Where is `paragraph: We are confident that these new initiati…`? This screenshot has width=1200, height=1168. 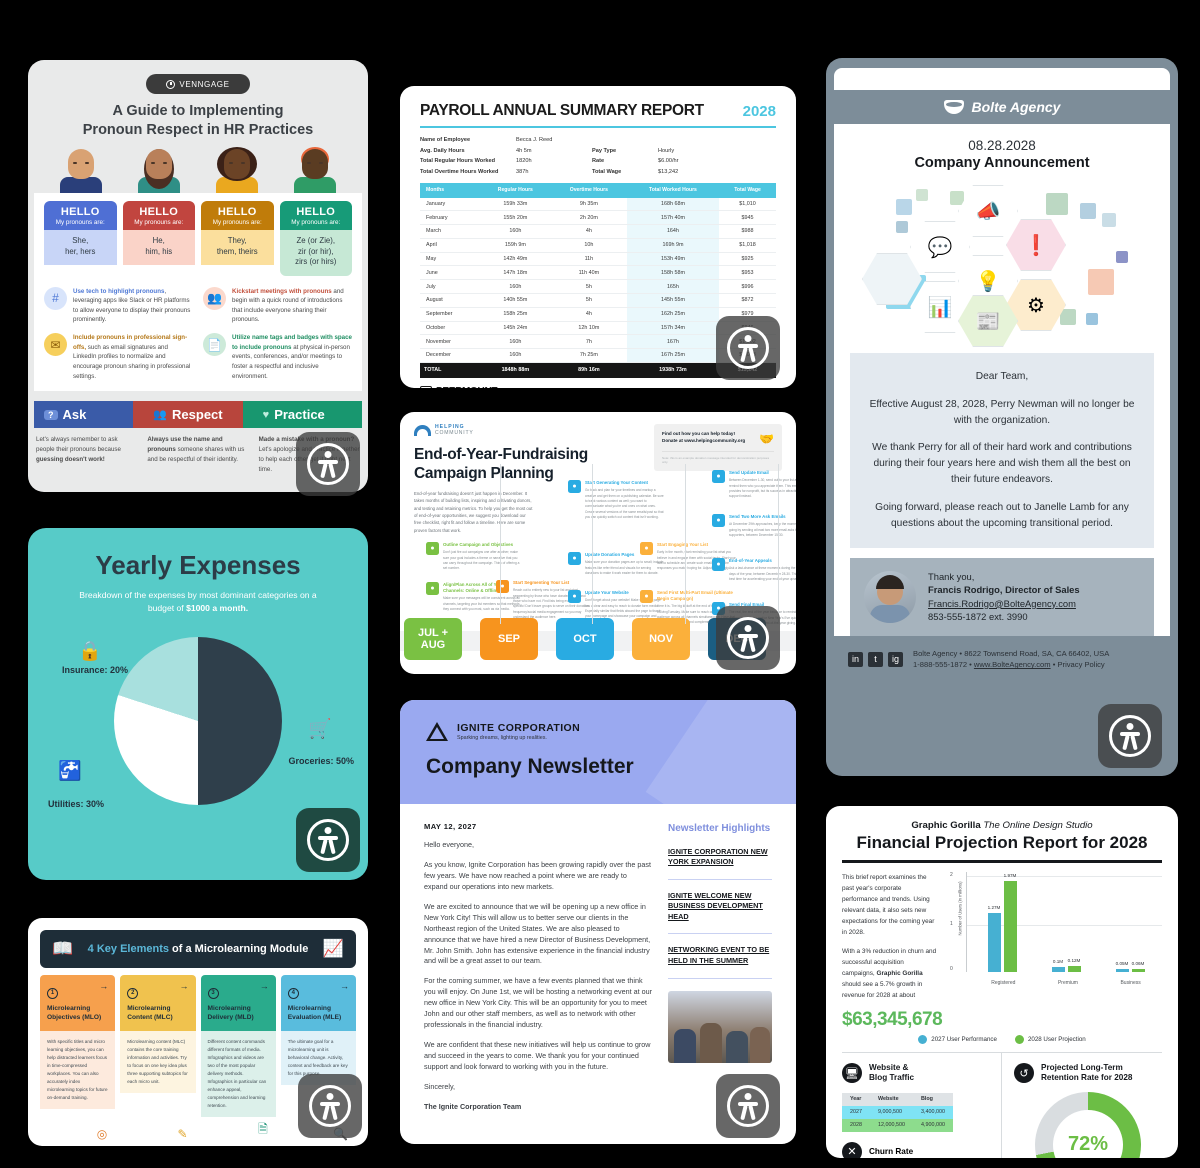
paragraph: We are confident that these new initiati… is located at coordinates (537, 1055).